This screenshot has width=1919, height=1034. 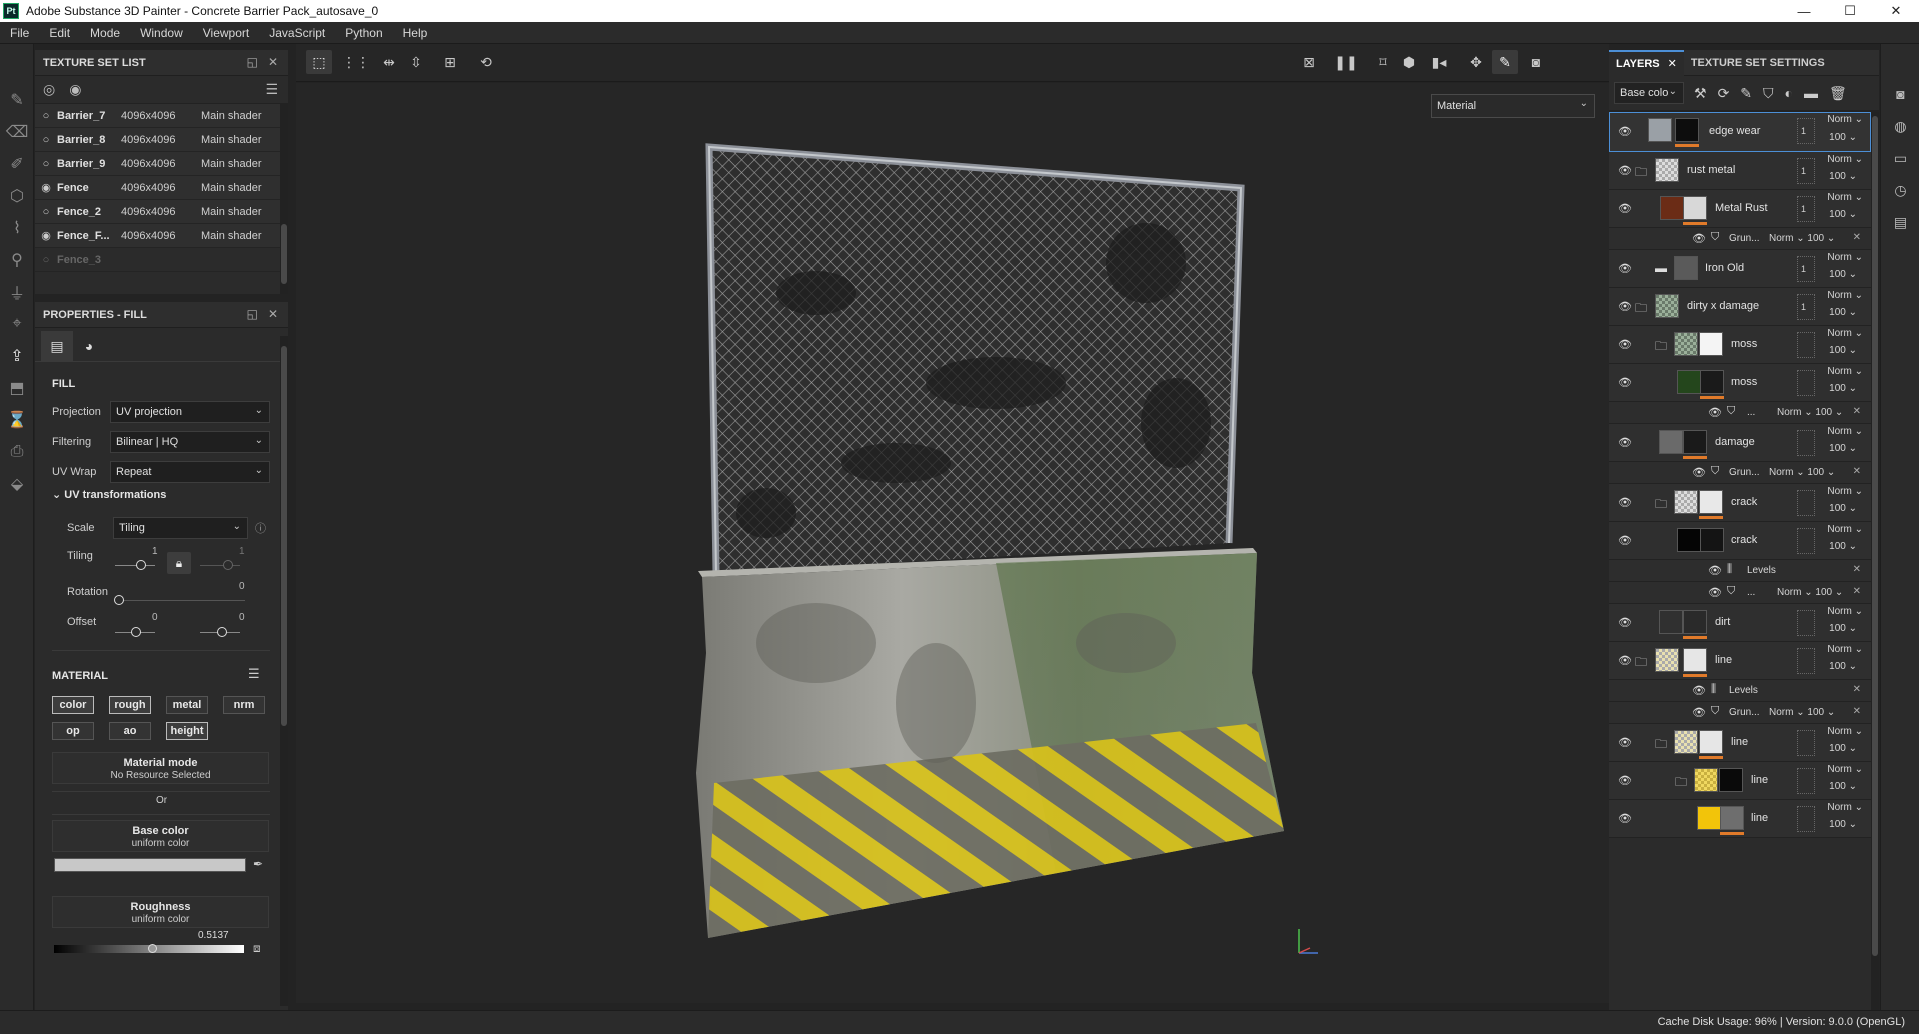 What do you see at coordinates (190, 412) in the screenshot?
I see `projection-dropdown: UV projection ⌄` at bounding box center [190, 412].